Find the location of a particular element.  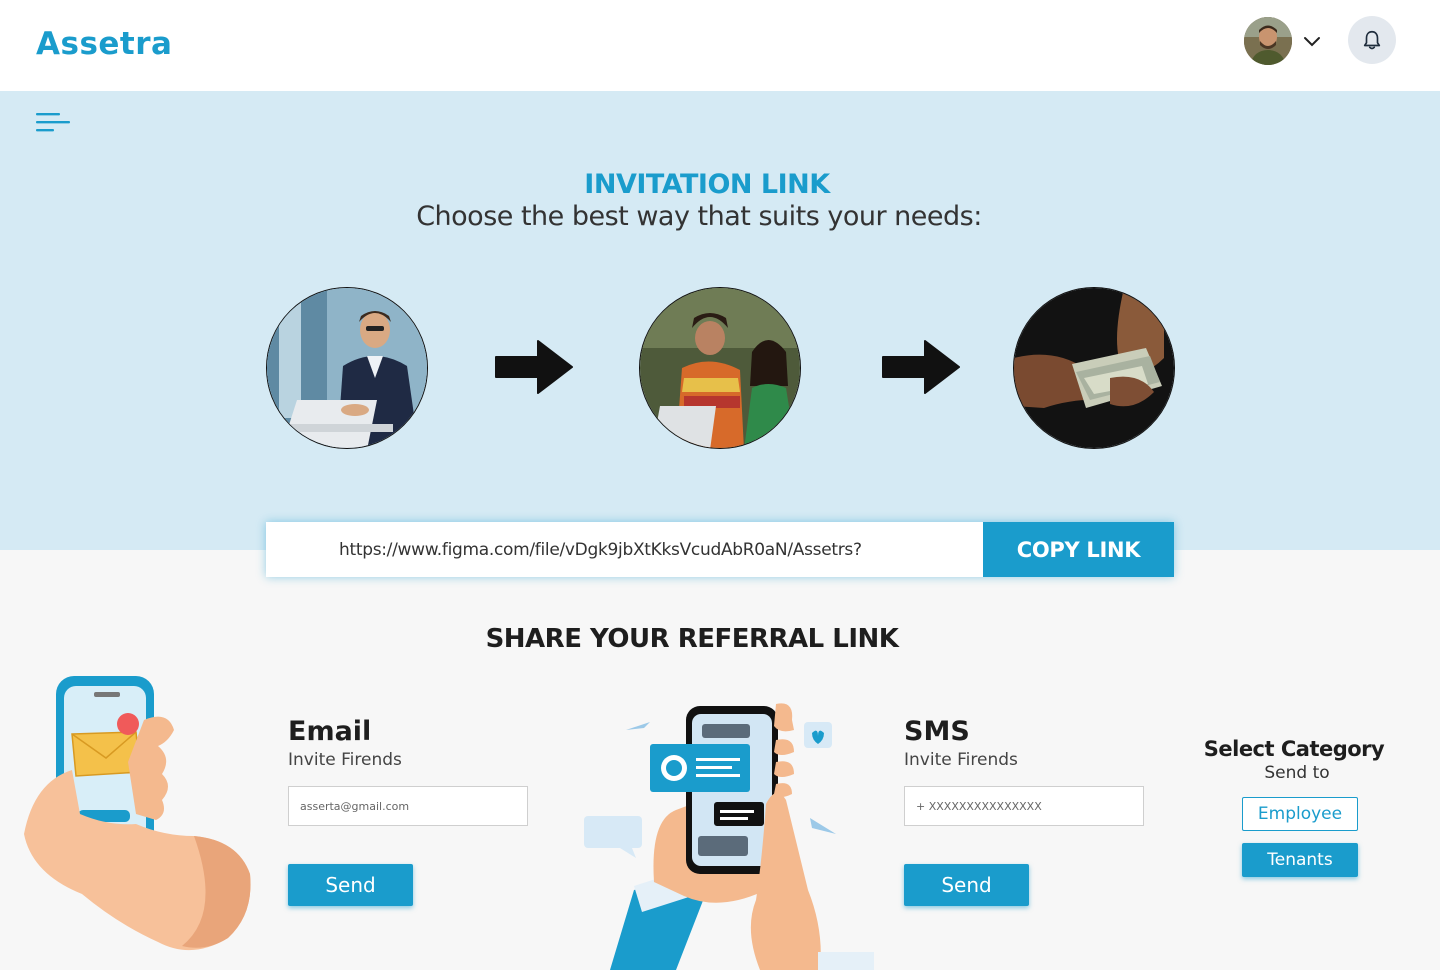

notification-button is located at coordinates (1372, 40).